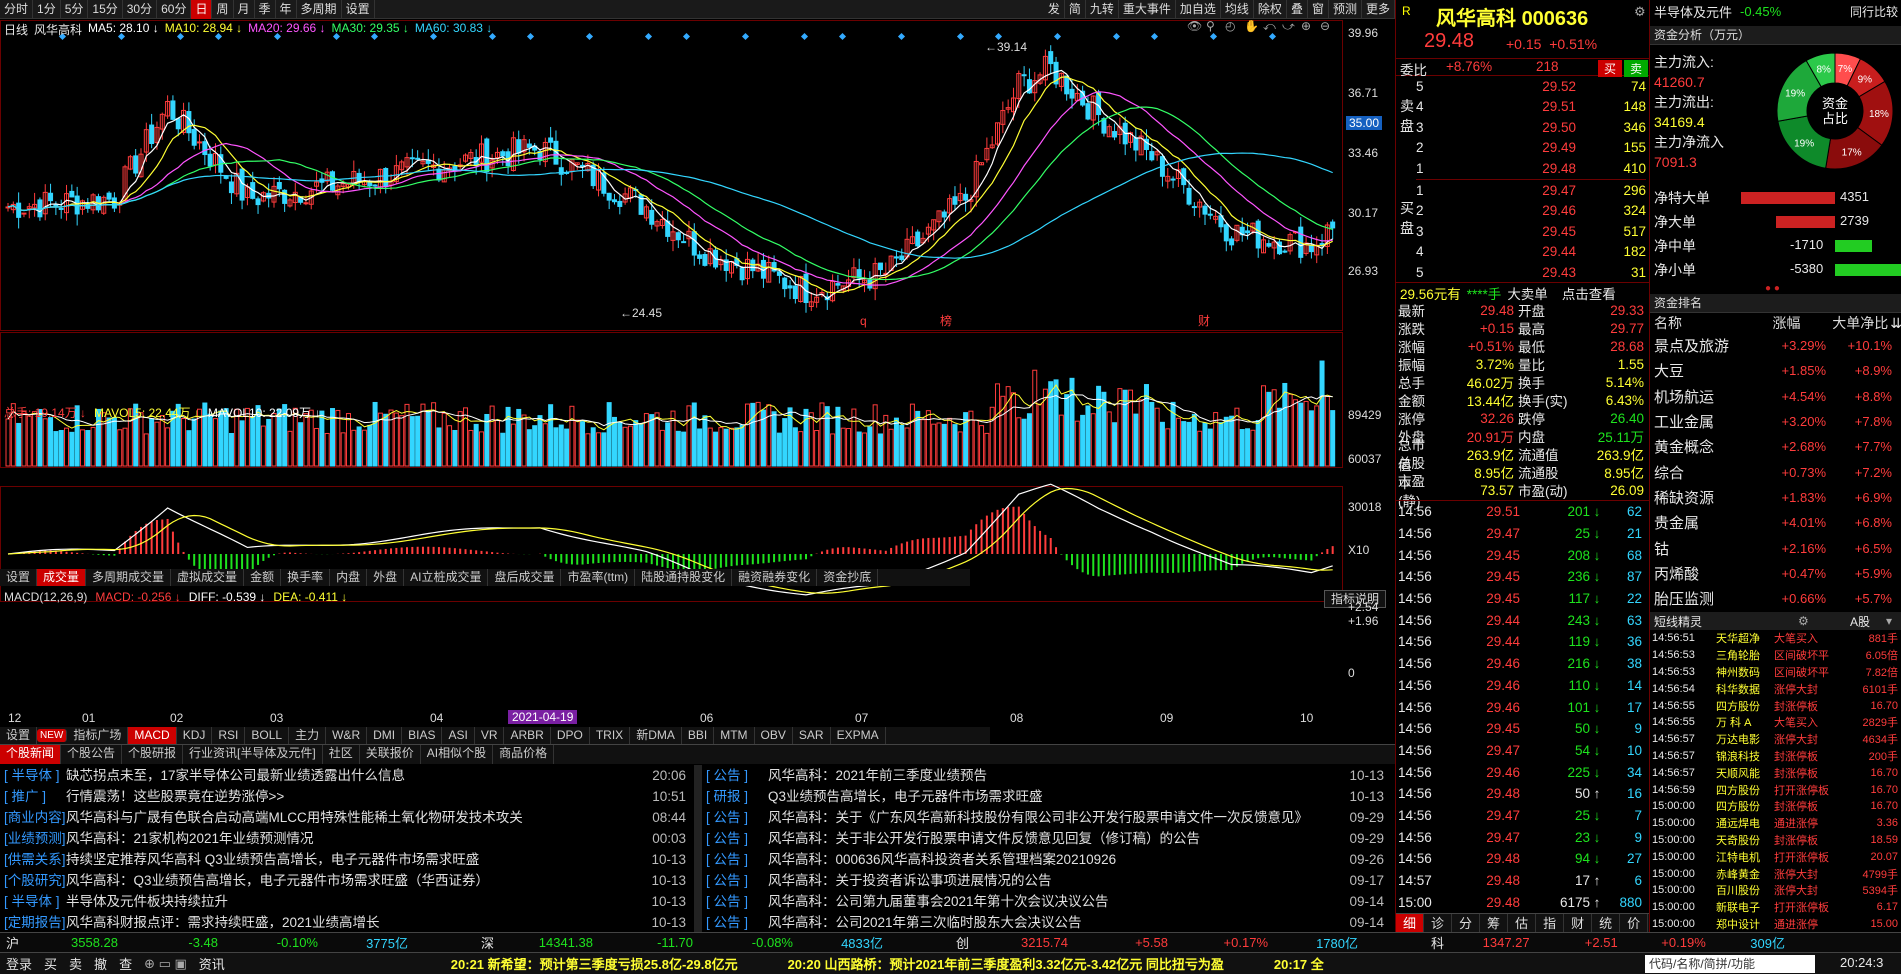 This screenshot has width=1901, height=974. I want to click on elves-row: 14:56:53 三角轮胎 区间破坏平 6.05倍, so click(1775, 655).